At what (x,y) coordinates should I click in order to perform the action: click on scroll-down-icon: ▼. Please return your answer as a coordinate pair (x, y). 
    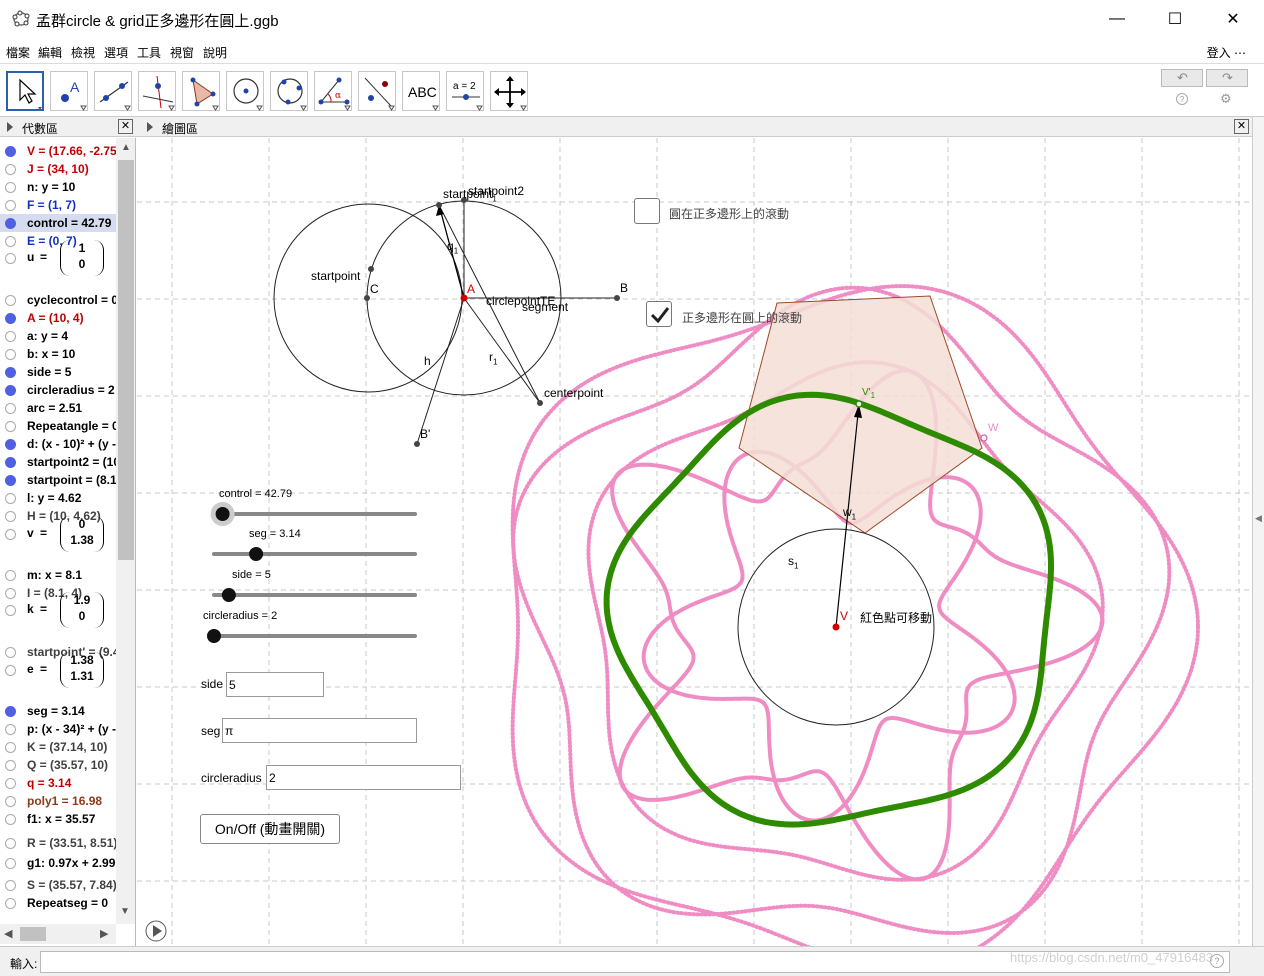
    Looking at the image, I should click on (125, 911).